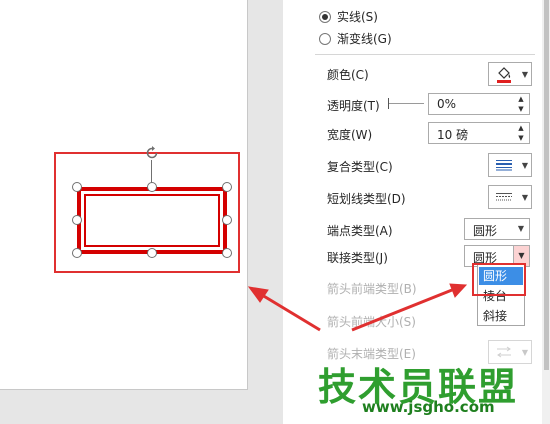  I want to click on paint-bucket-icon, so click(504, 74).